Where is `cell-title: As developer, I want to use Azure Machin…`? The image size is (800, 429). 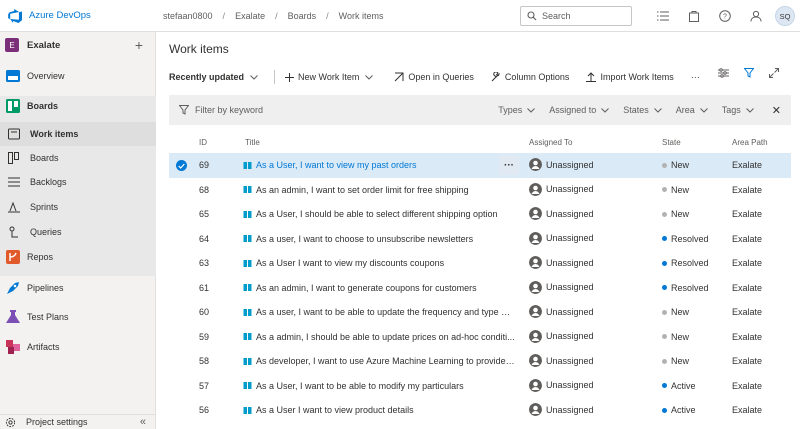 cell-title: As developer, I want to use Azure Machin… is located at coordinates (379, 361).